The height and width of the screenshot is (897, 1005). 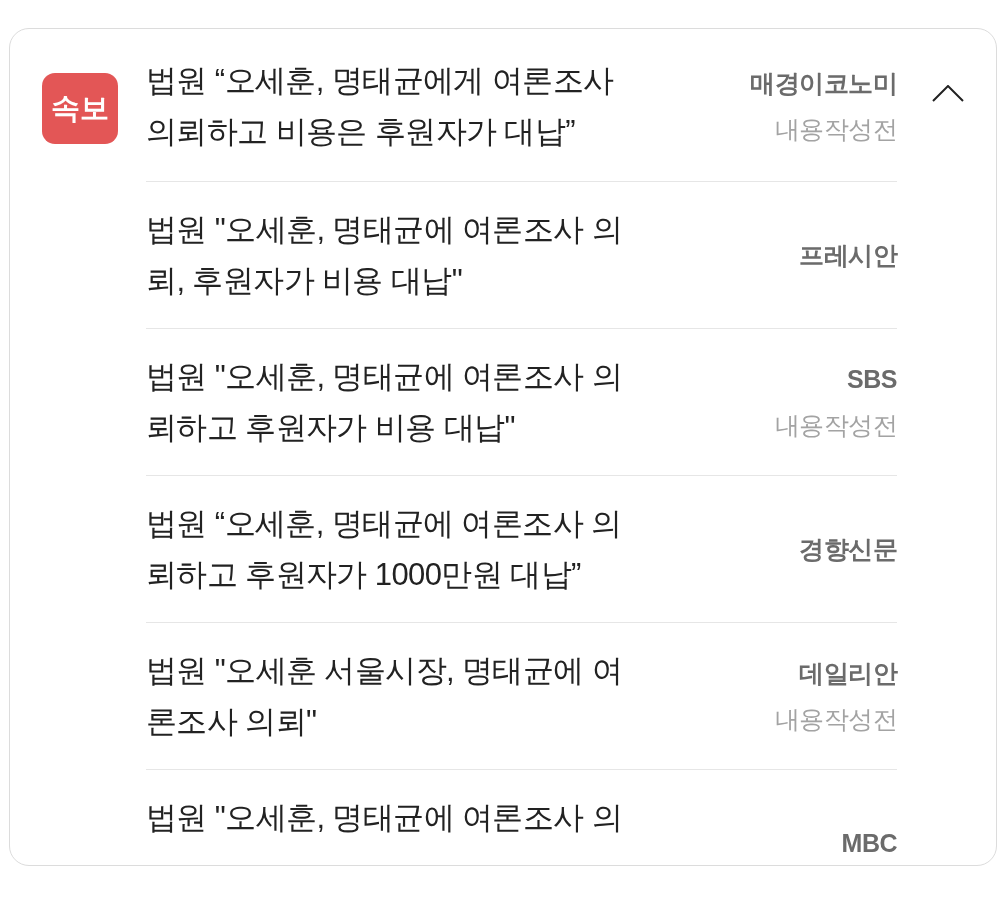 I want to click on headline-link: 법원 “오세훈, 명태균에 여론조사 의 뢰하고 후원자가 1000만원 대납”, so click(x=384, y=549).